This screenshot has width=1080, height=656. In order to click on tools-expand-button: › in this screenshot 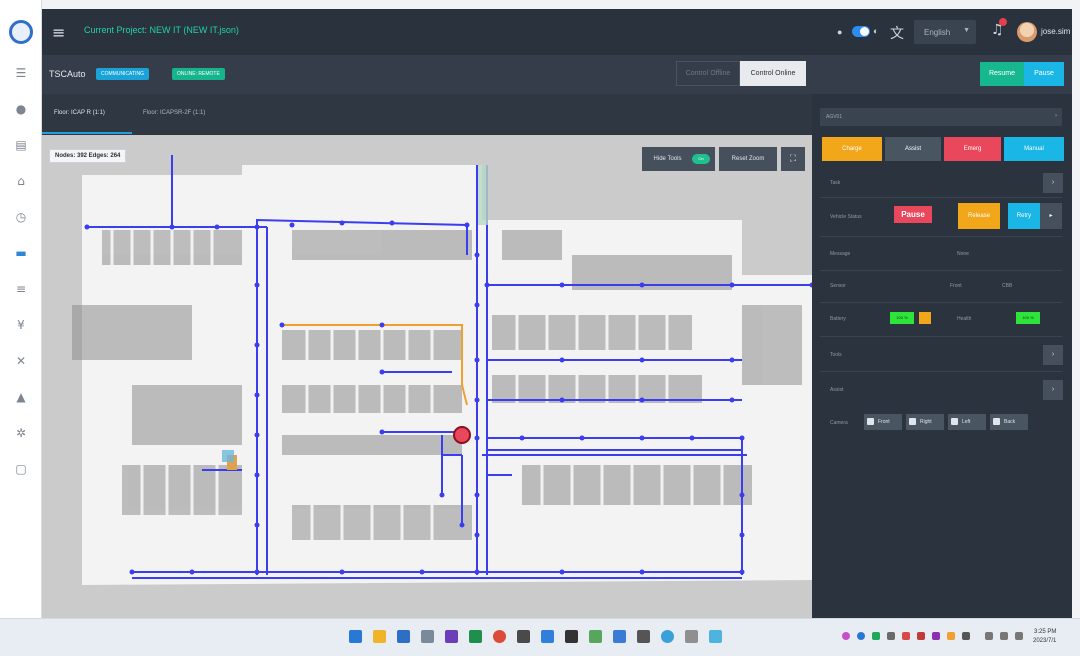, I will do `click(1053, 355)`.